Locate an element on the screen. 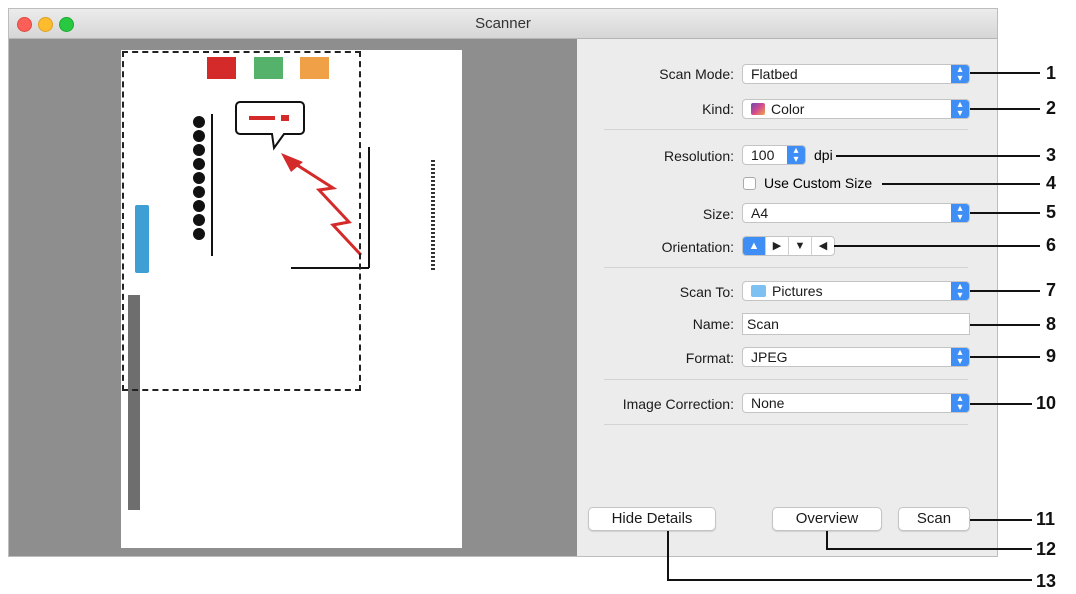 Image resolution: width=1076 pixels, height=594 pixels. size-value: A4 is located at coordinates (760, 213).